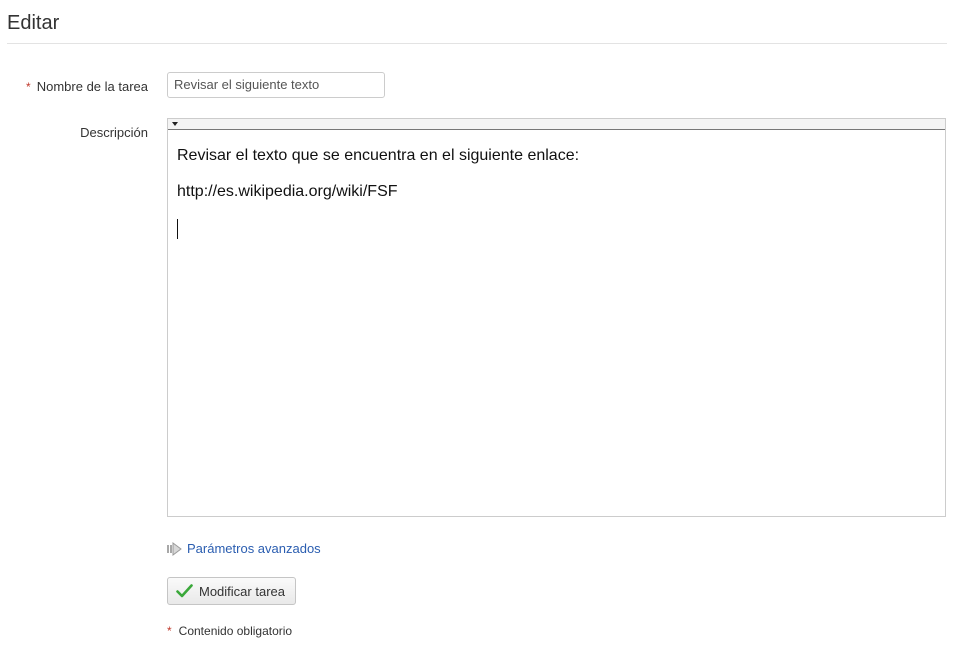  What do you see at coordinates (177, 229) in the screenshot?
I see `text-cursor` at bounding box center [177, 229].